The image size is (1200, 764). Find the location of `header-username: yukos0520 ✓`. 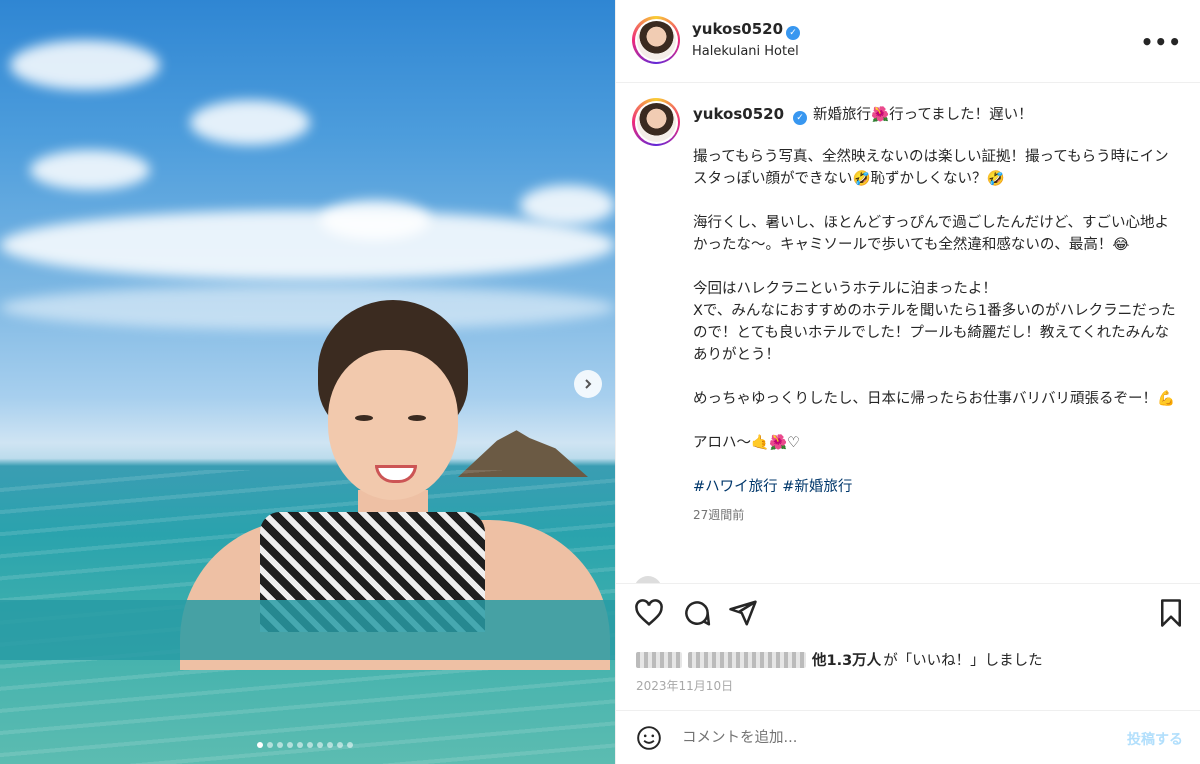

header-username: yukos0520 ✓ is located at coordinates (746, 30).